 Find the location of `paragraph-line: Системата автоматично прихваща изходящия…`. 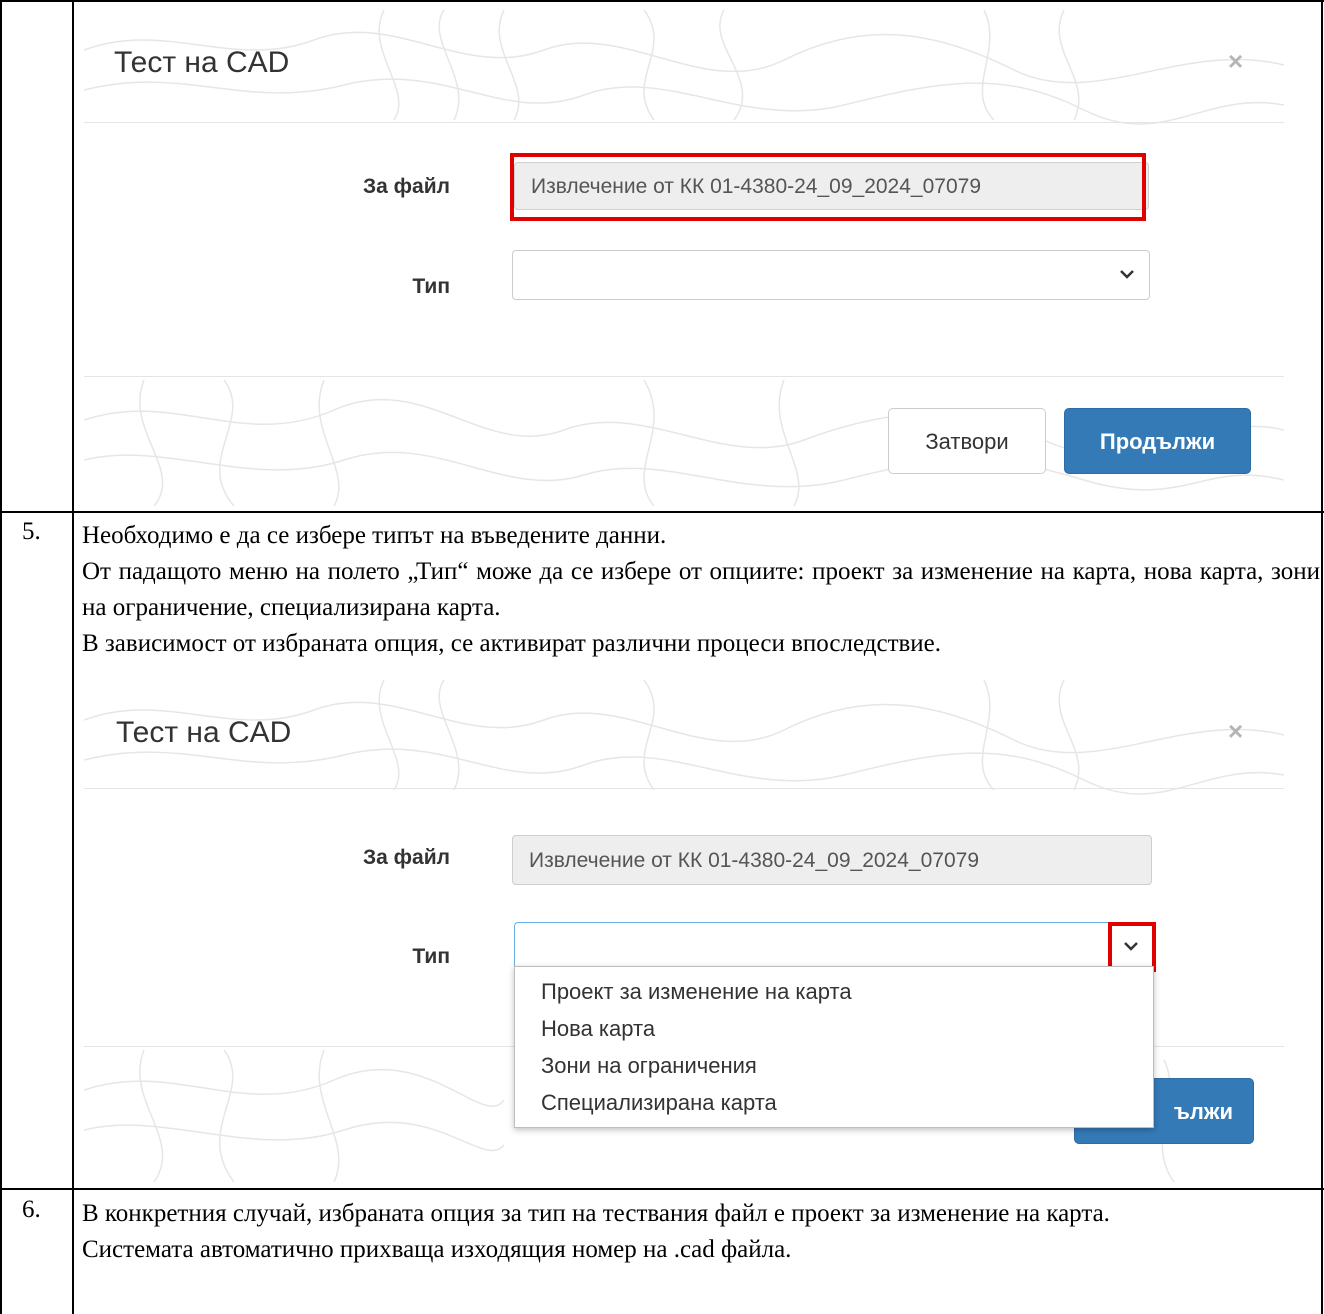

paragraph-line: Системата автоматично прихваща изходящия… is located at coordinates (437, 1249).